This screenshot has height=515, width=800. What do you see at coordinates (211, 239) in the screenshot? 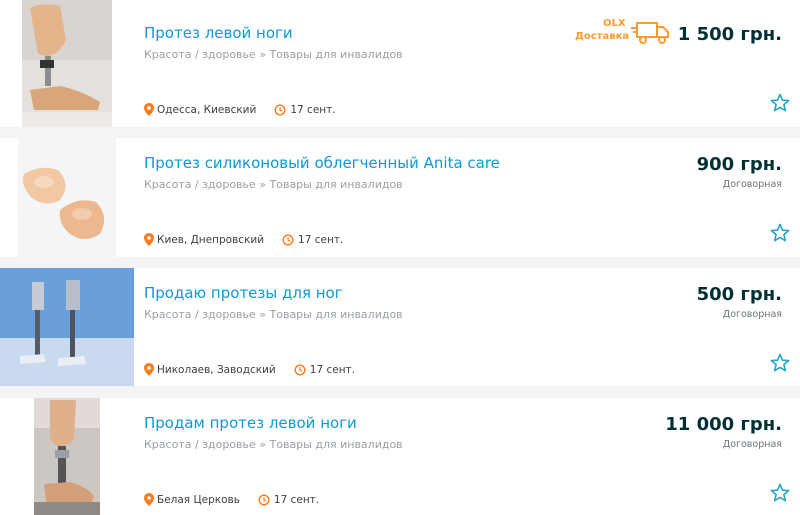
I see `listing-location: Киев, Днепровский` at bounding box center [211, 239].